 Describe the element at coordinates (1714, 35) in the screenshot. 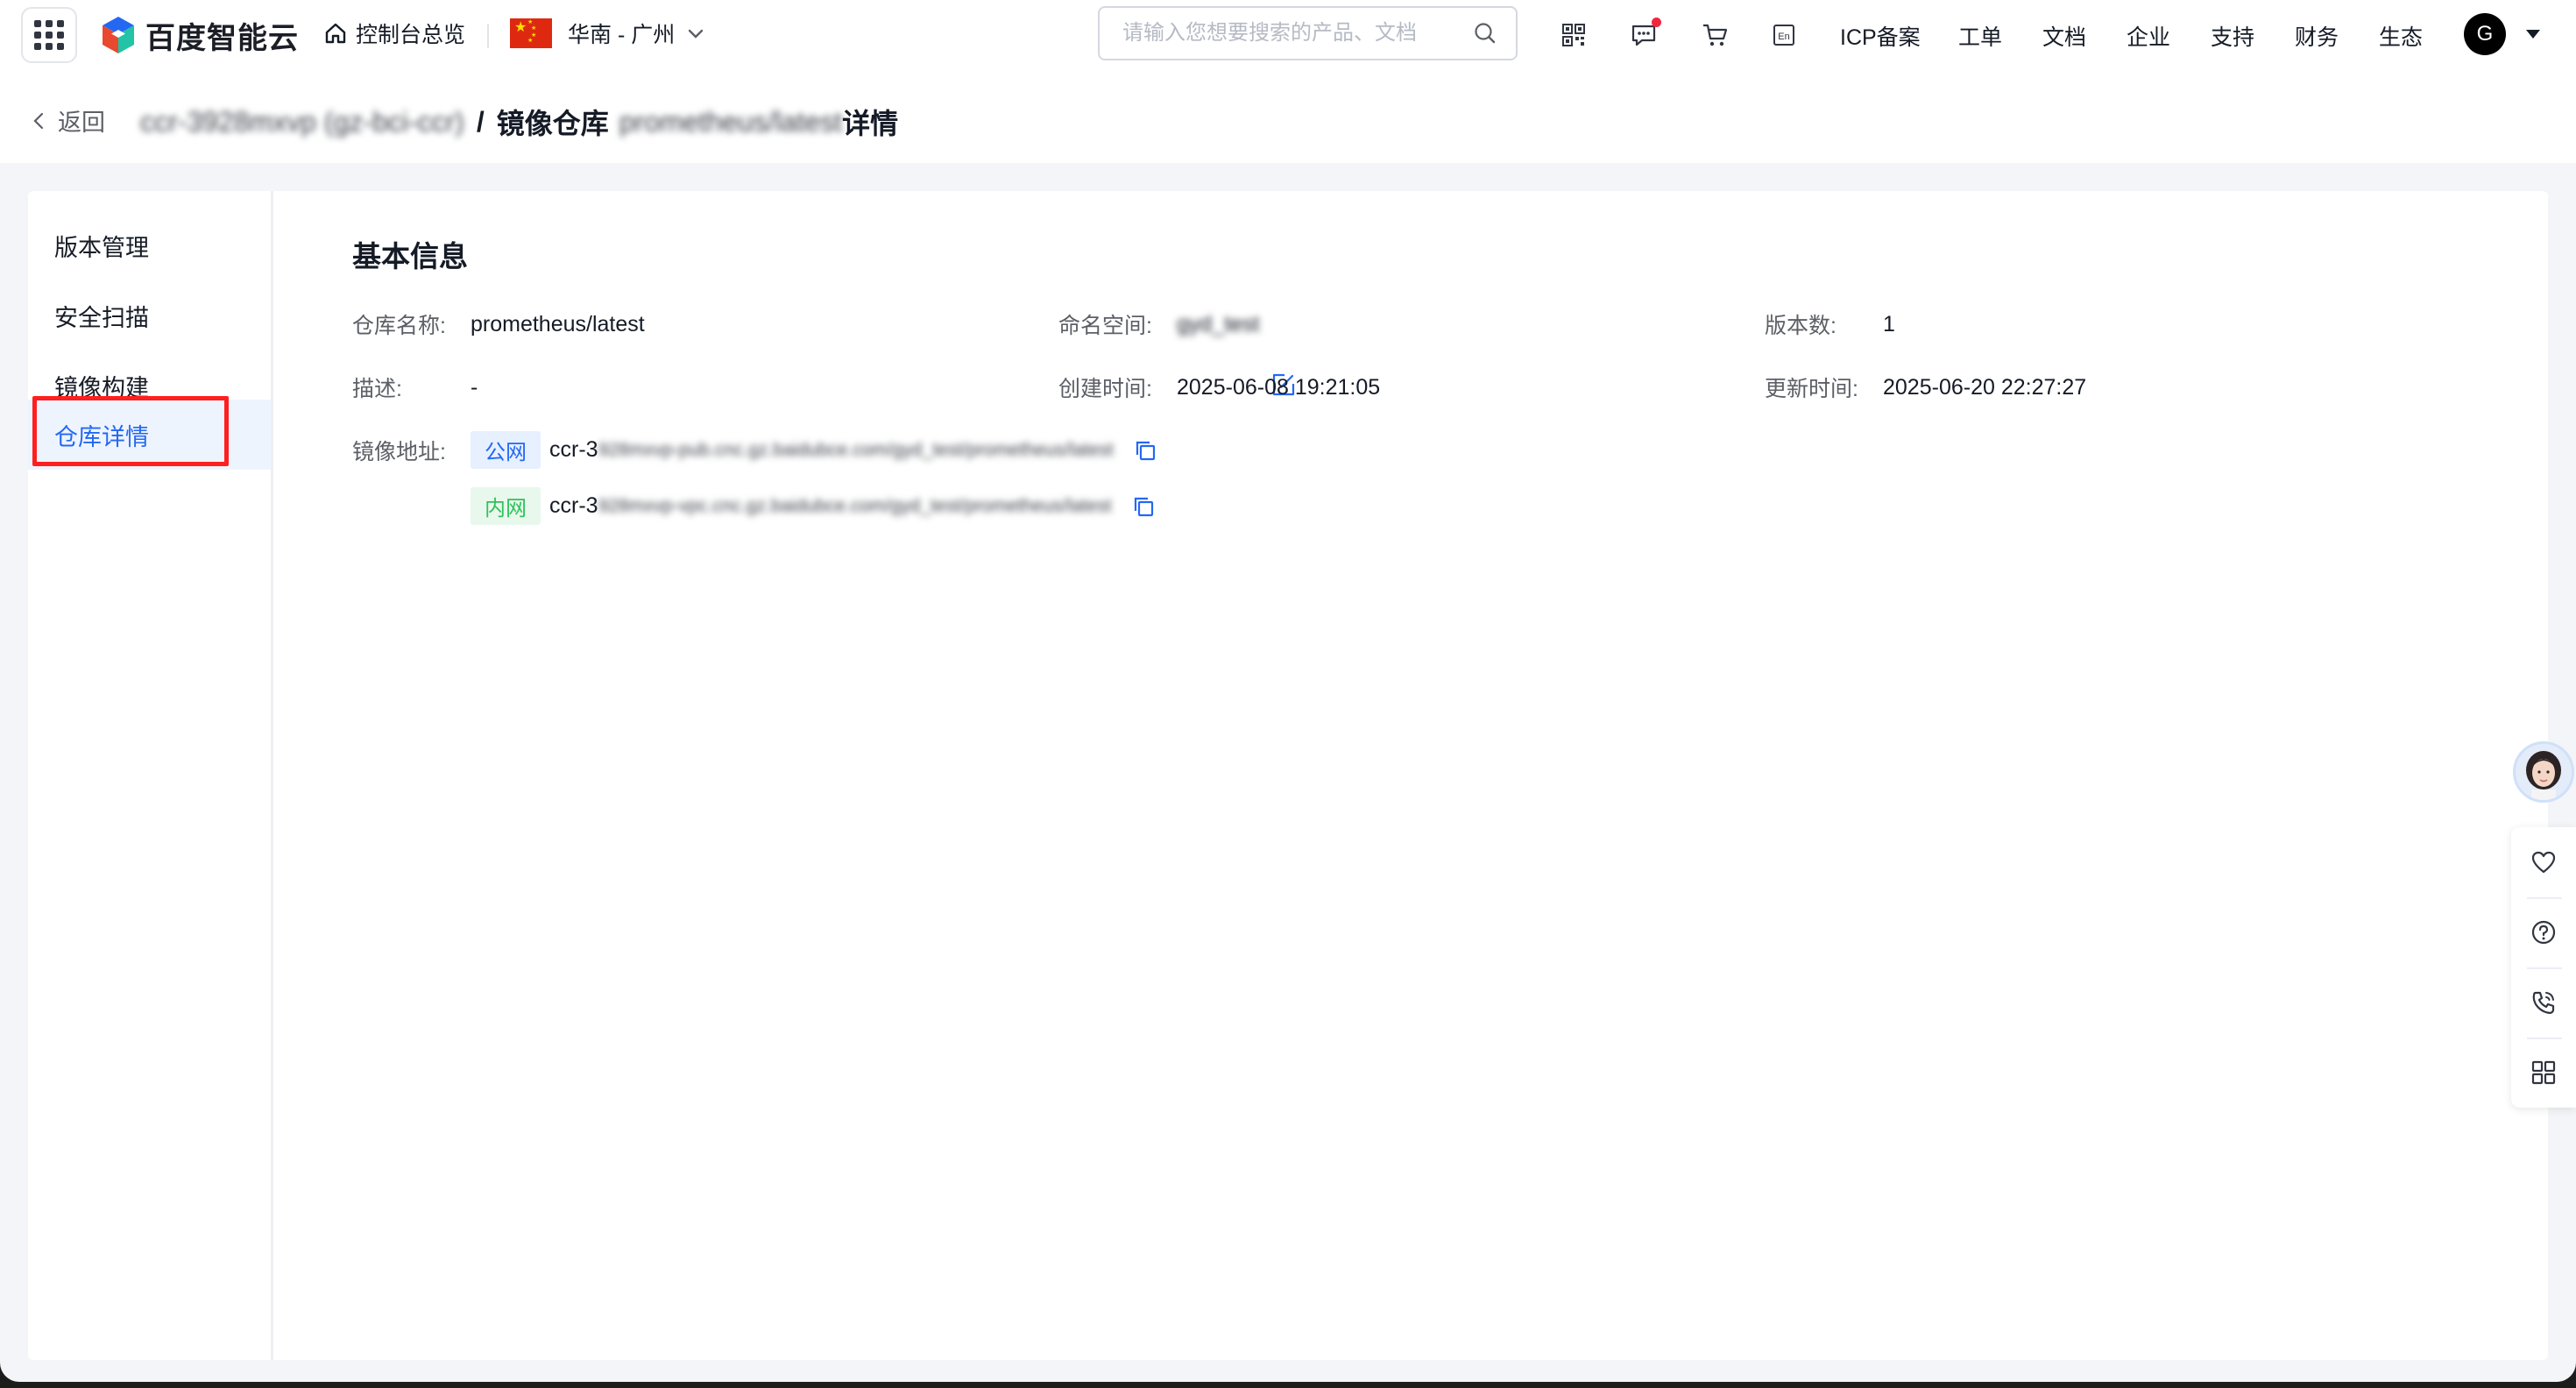

I see `cart-icon` at that location.